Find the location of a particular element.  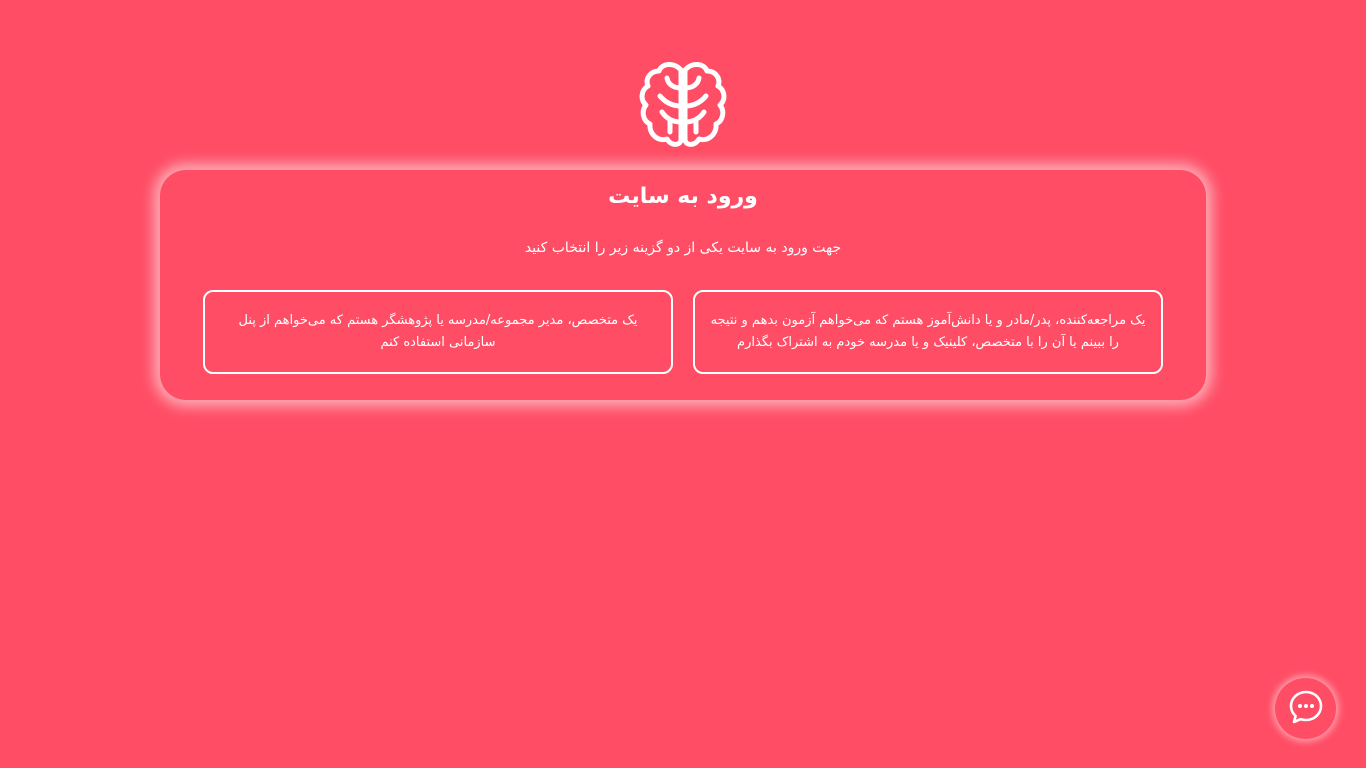

chat-bubble-icon is located at coordinates (1306, 709).